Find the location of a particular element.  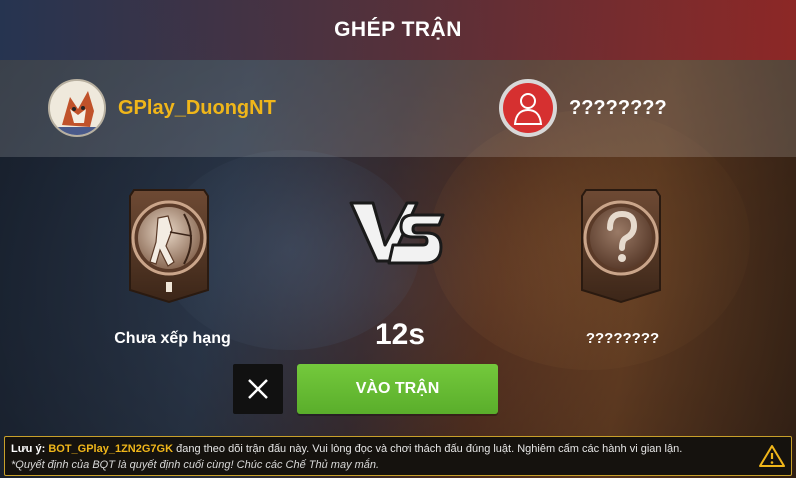

warning-icon is located at coordinates (772, 456).